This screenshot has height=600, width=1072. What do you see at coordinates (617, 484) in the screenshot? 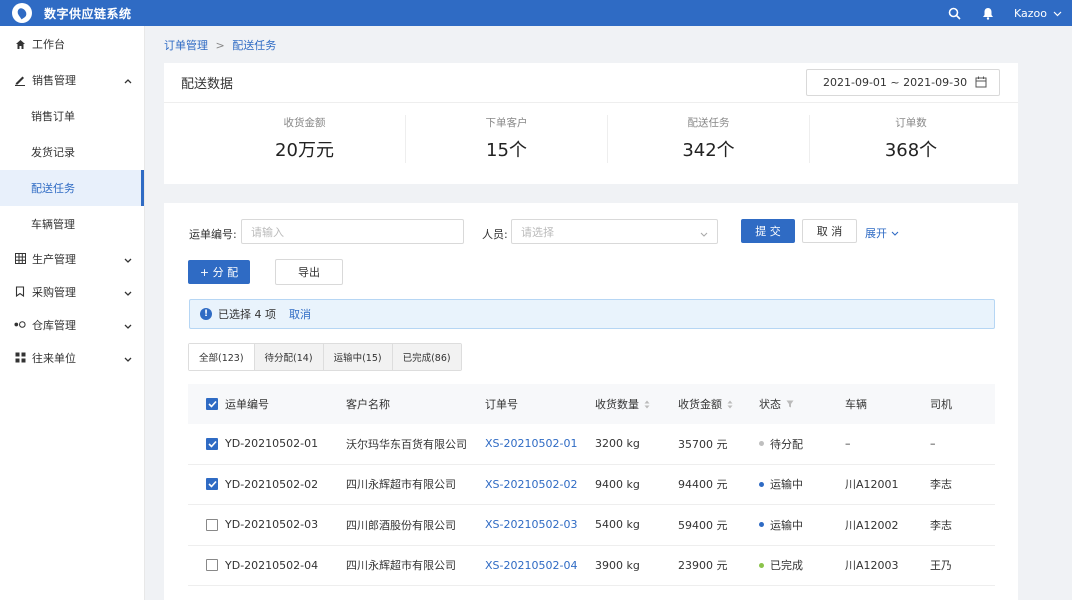
I see `cell-quantity: 9400 kg` at bounding box center [617, 484].